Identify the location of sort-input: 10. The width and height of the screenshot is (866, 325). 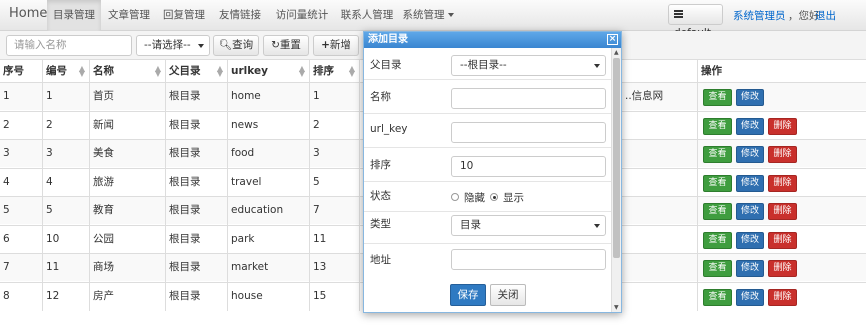
(528, 166).